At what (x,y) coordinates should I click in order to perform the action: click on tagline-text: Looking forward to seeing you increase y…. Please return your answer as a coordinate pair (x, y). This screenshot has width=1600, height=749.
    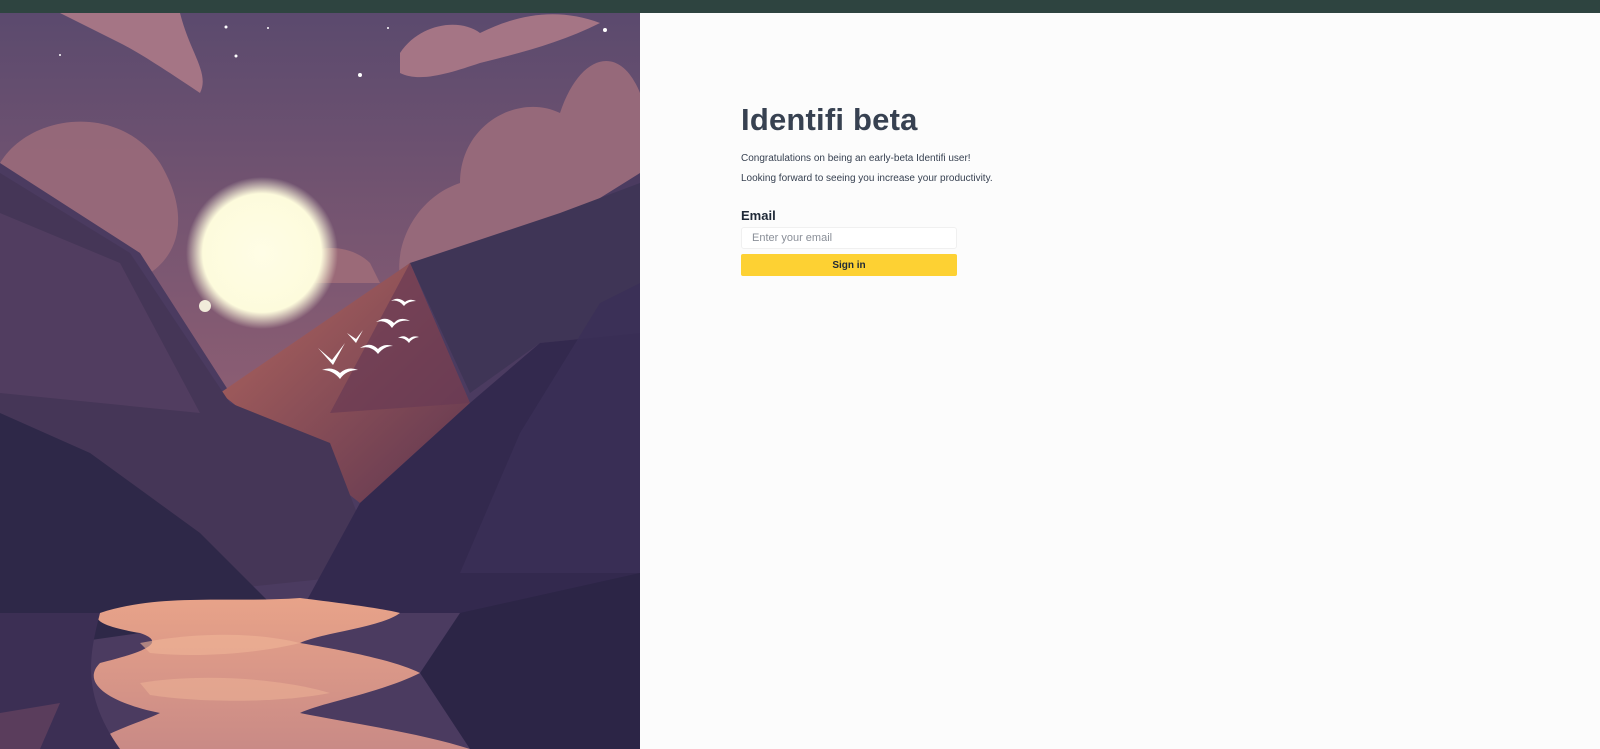
    Looking at the image, I should click on (867, 178).